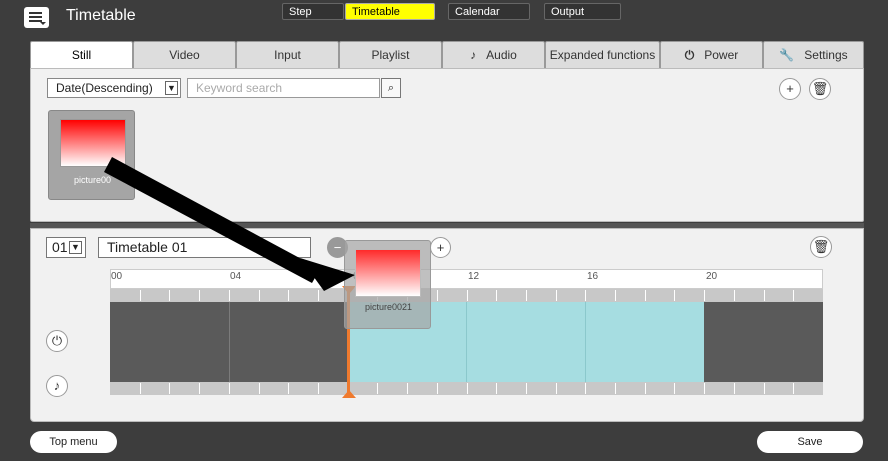  I want to click on top-menu-button: Top menu, so click(73, 442).